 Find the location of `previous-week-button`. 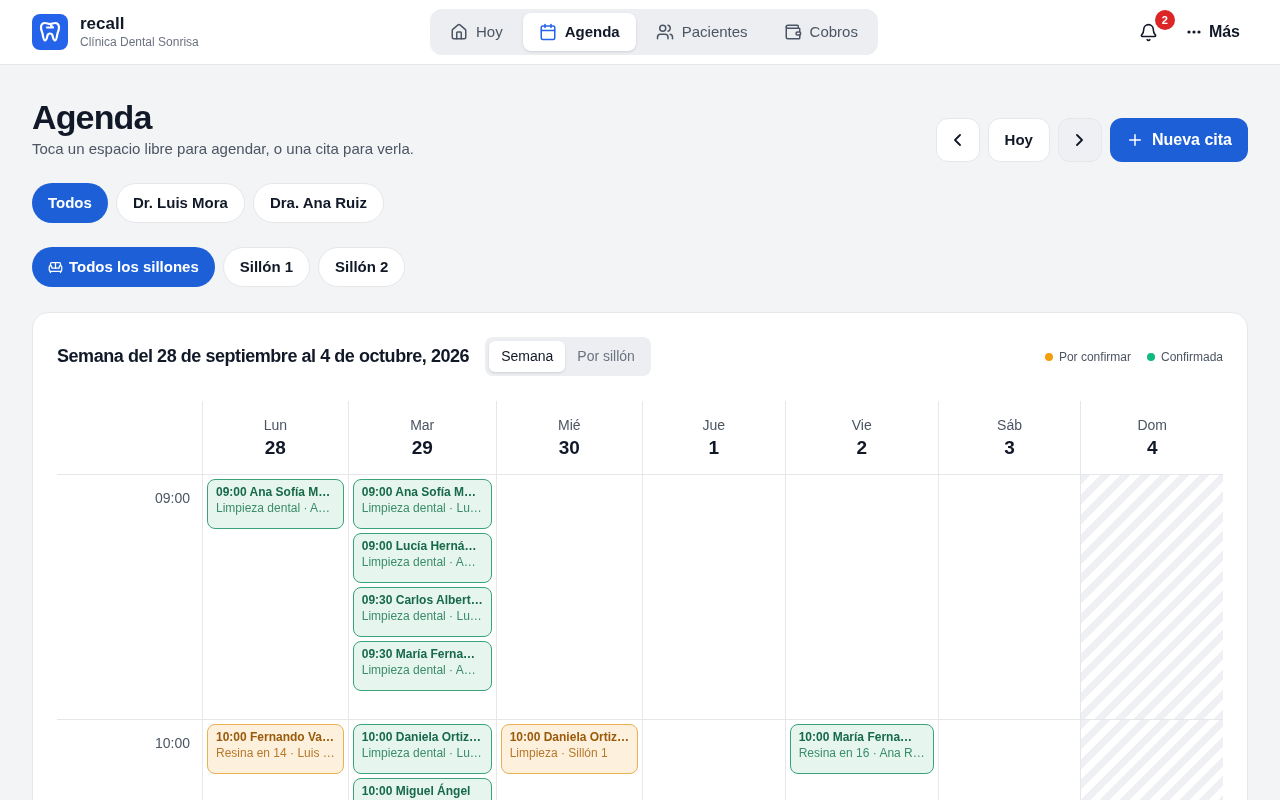

previous-week-button is located at coordinates (957, 140).